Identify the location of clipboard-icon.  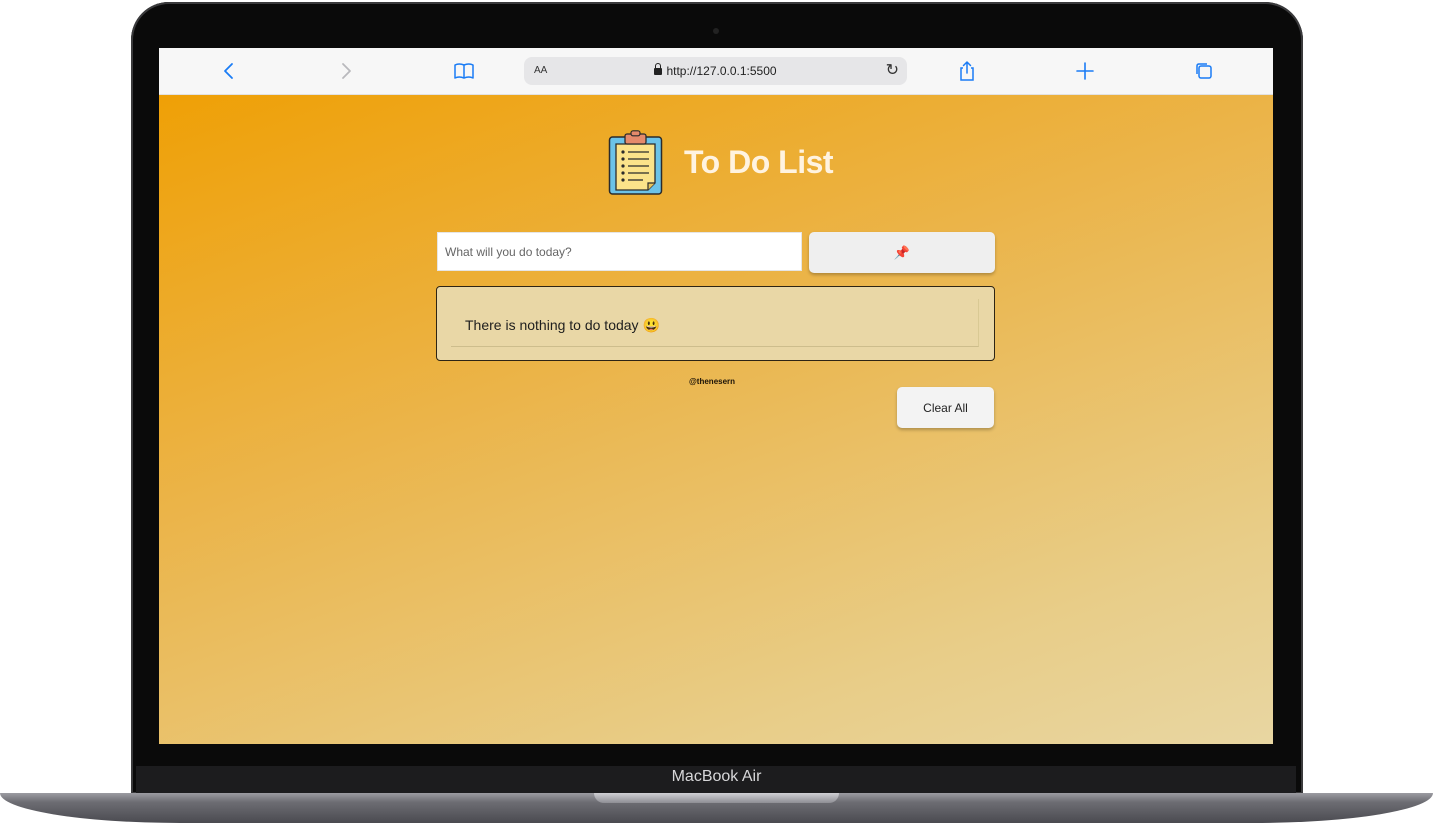
(635, 162).